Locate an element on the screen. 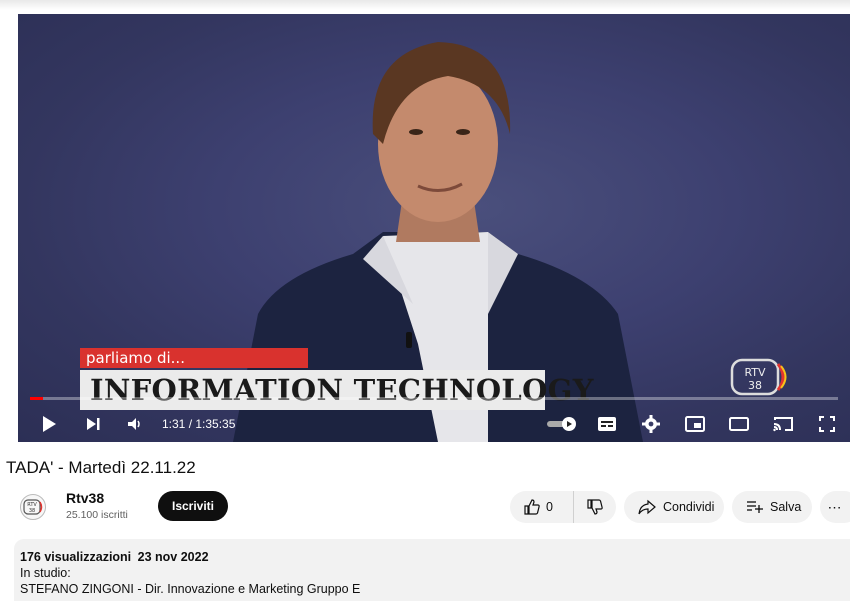  more-horizontal-icon: ⋯ is located at coordinates (835, 506).